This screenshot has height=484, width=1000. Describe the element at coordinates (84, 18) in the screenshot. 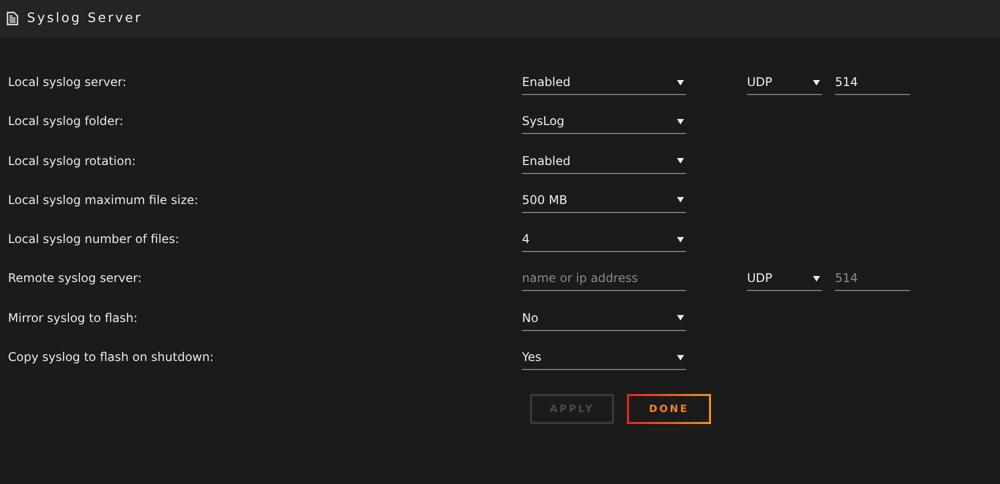

I see `panel-title: Syslog Server` at that location.